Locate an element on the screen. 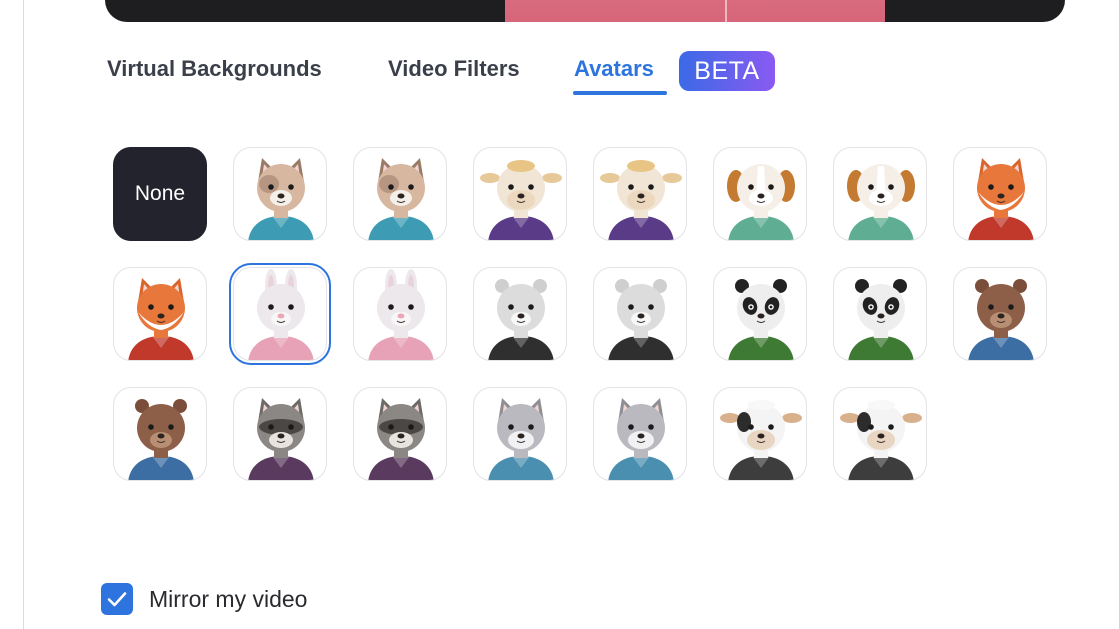 The width and height of the screenshot is (1119, 629). active-tab-indicator is located at coordinates (620, 93).